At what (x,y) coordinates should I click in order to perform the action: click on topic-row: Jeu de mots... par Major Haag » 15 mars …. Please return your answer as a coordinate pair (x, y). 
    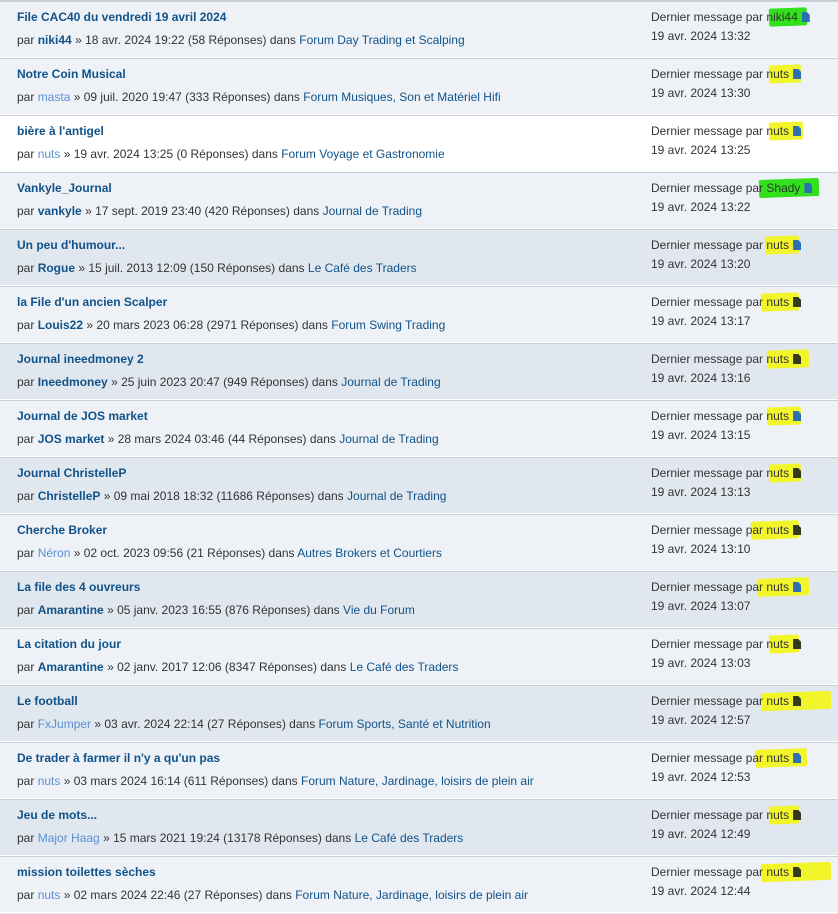
    Looking at the image, I should click on (419, 827).